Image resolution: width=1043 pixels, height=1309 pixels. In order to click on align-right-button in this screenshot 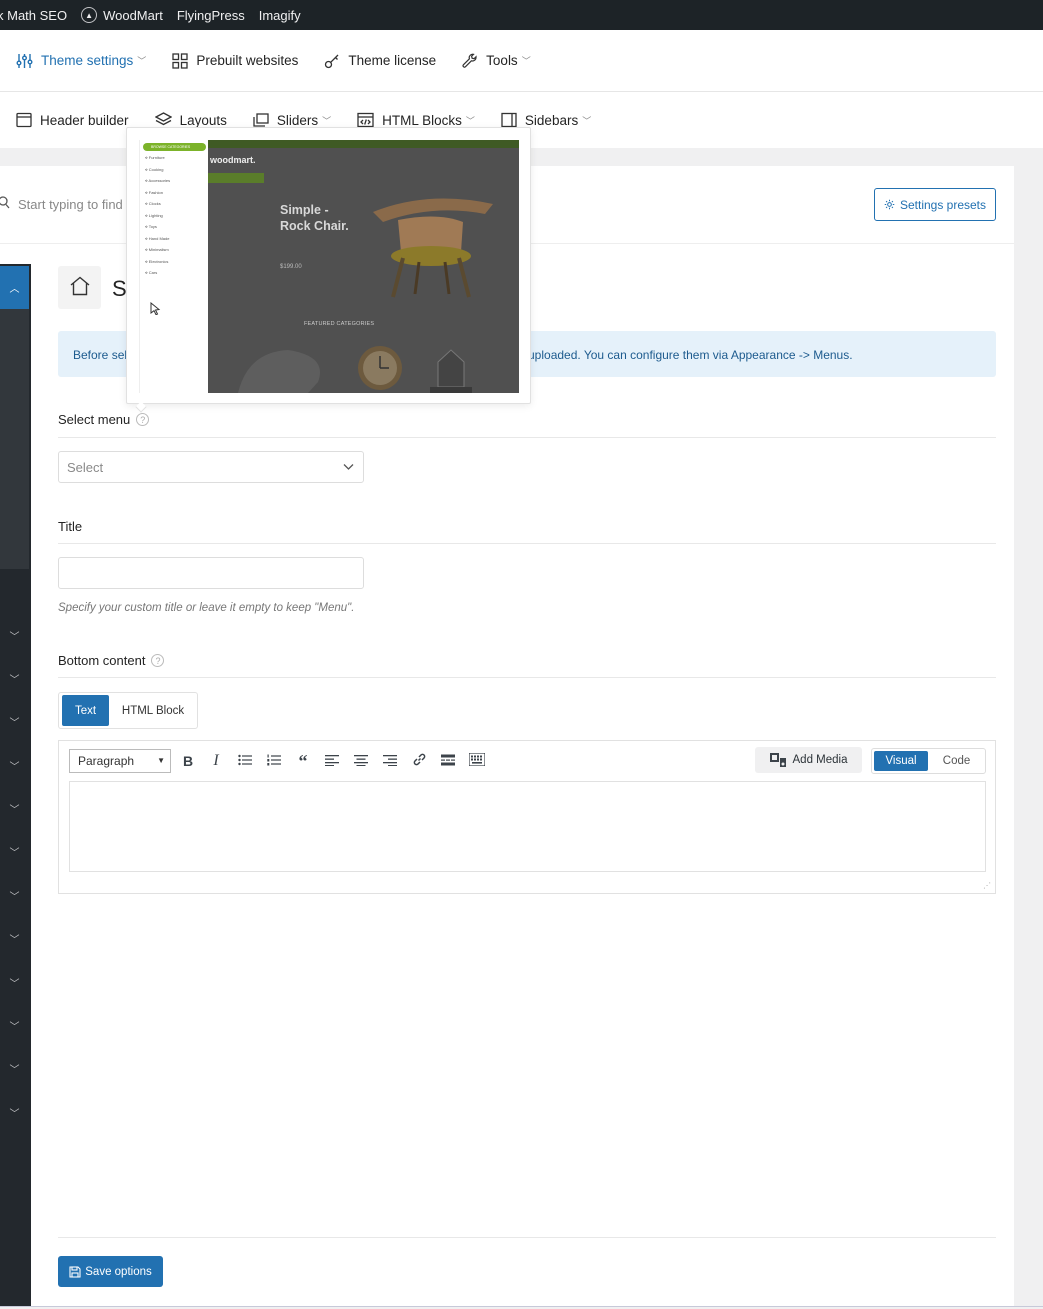, I will do `click(390, 761)`.